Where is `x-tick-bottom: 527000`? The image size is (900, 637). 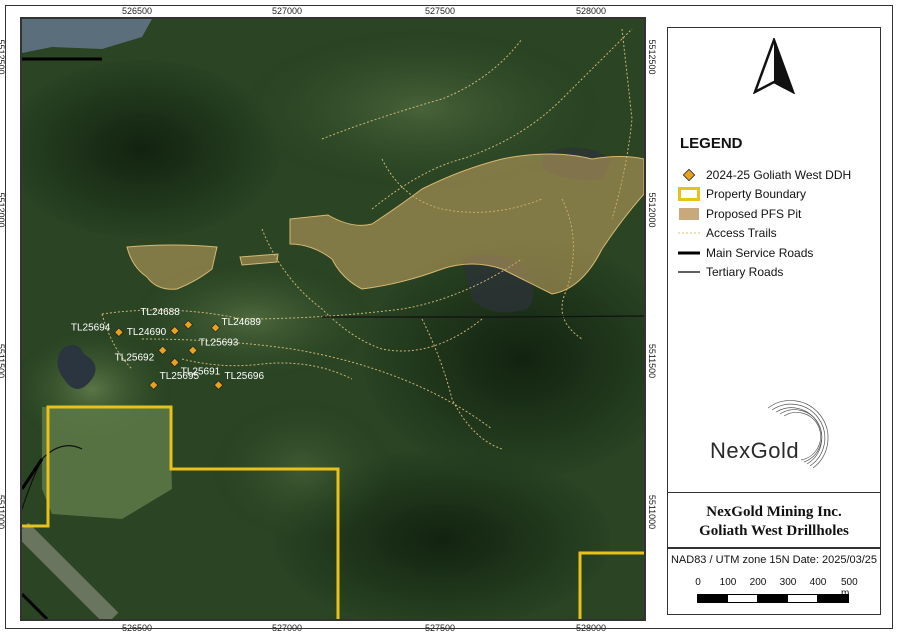 x-tick-bottom: 527000 is located at coordinates (287, 628).